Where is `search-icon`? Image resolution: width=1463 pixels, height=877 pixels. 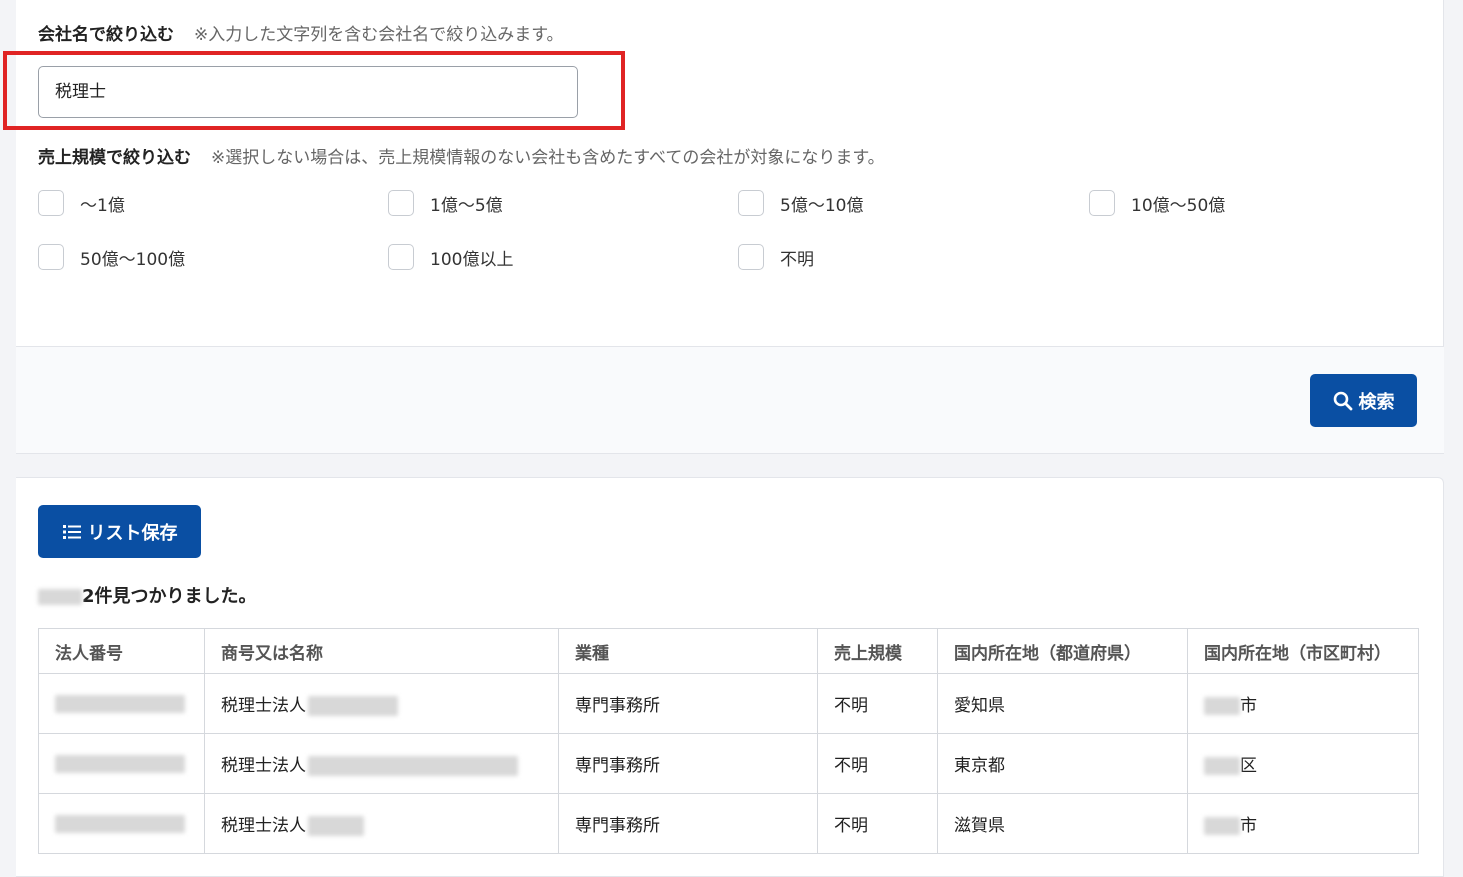
search-icon is located at coordinates (1342, 400).